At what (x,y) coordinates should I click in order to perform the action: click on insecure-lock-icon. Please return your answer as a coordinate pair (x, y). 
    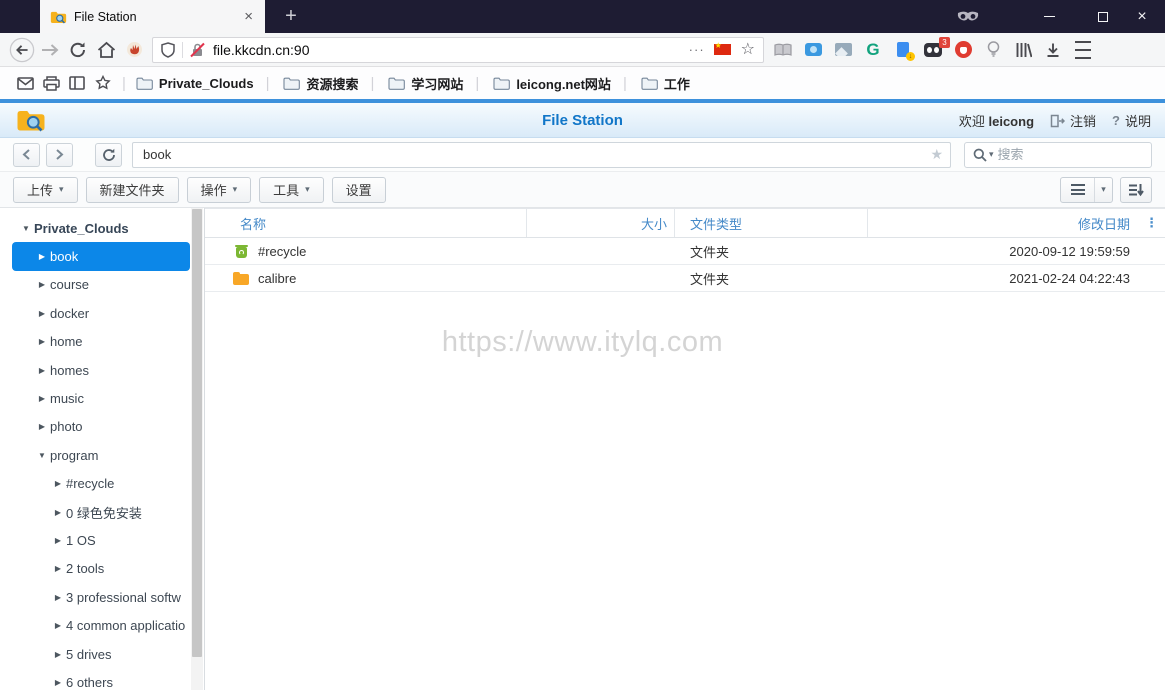
    Looking at the image, I should click on (197, 50).